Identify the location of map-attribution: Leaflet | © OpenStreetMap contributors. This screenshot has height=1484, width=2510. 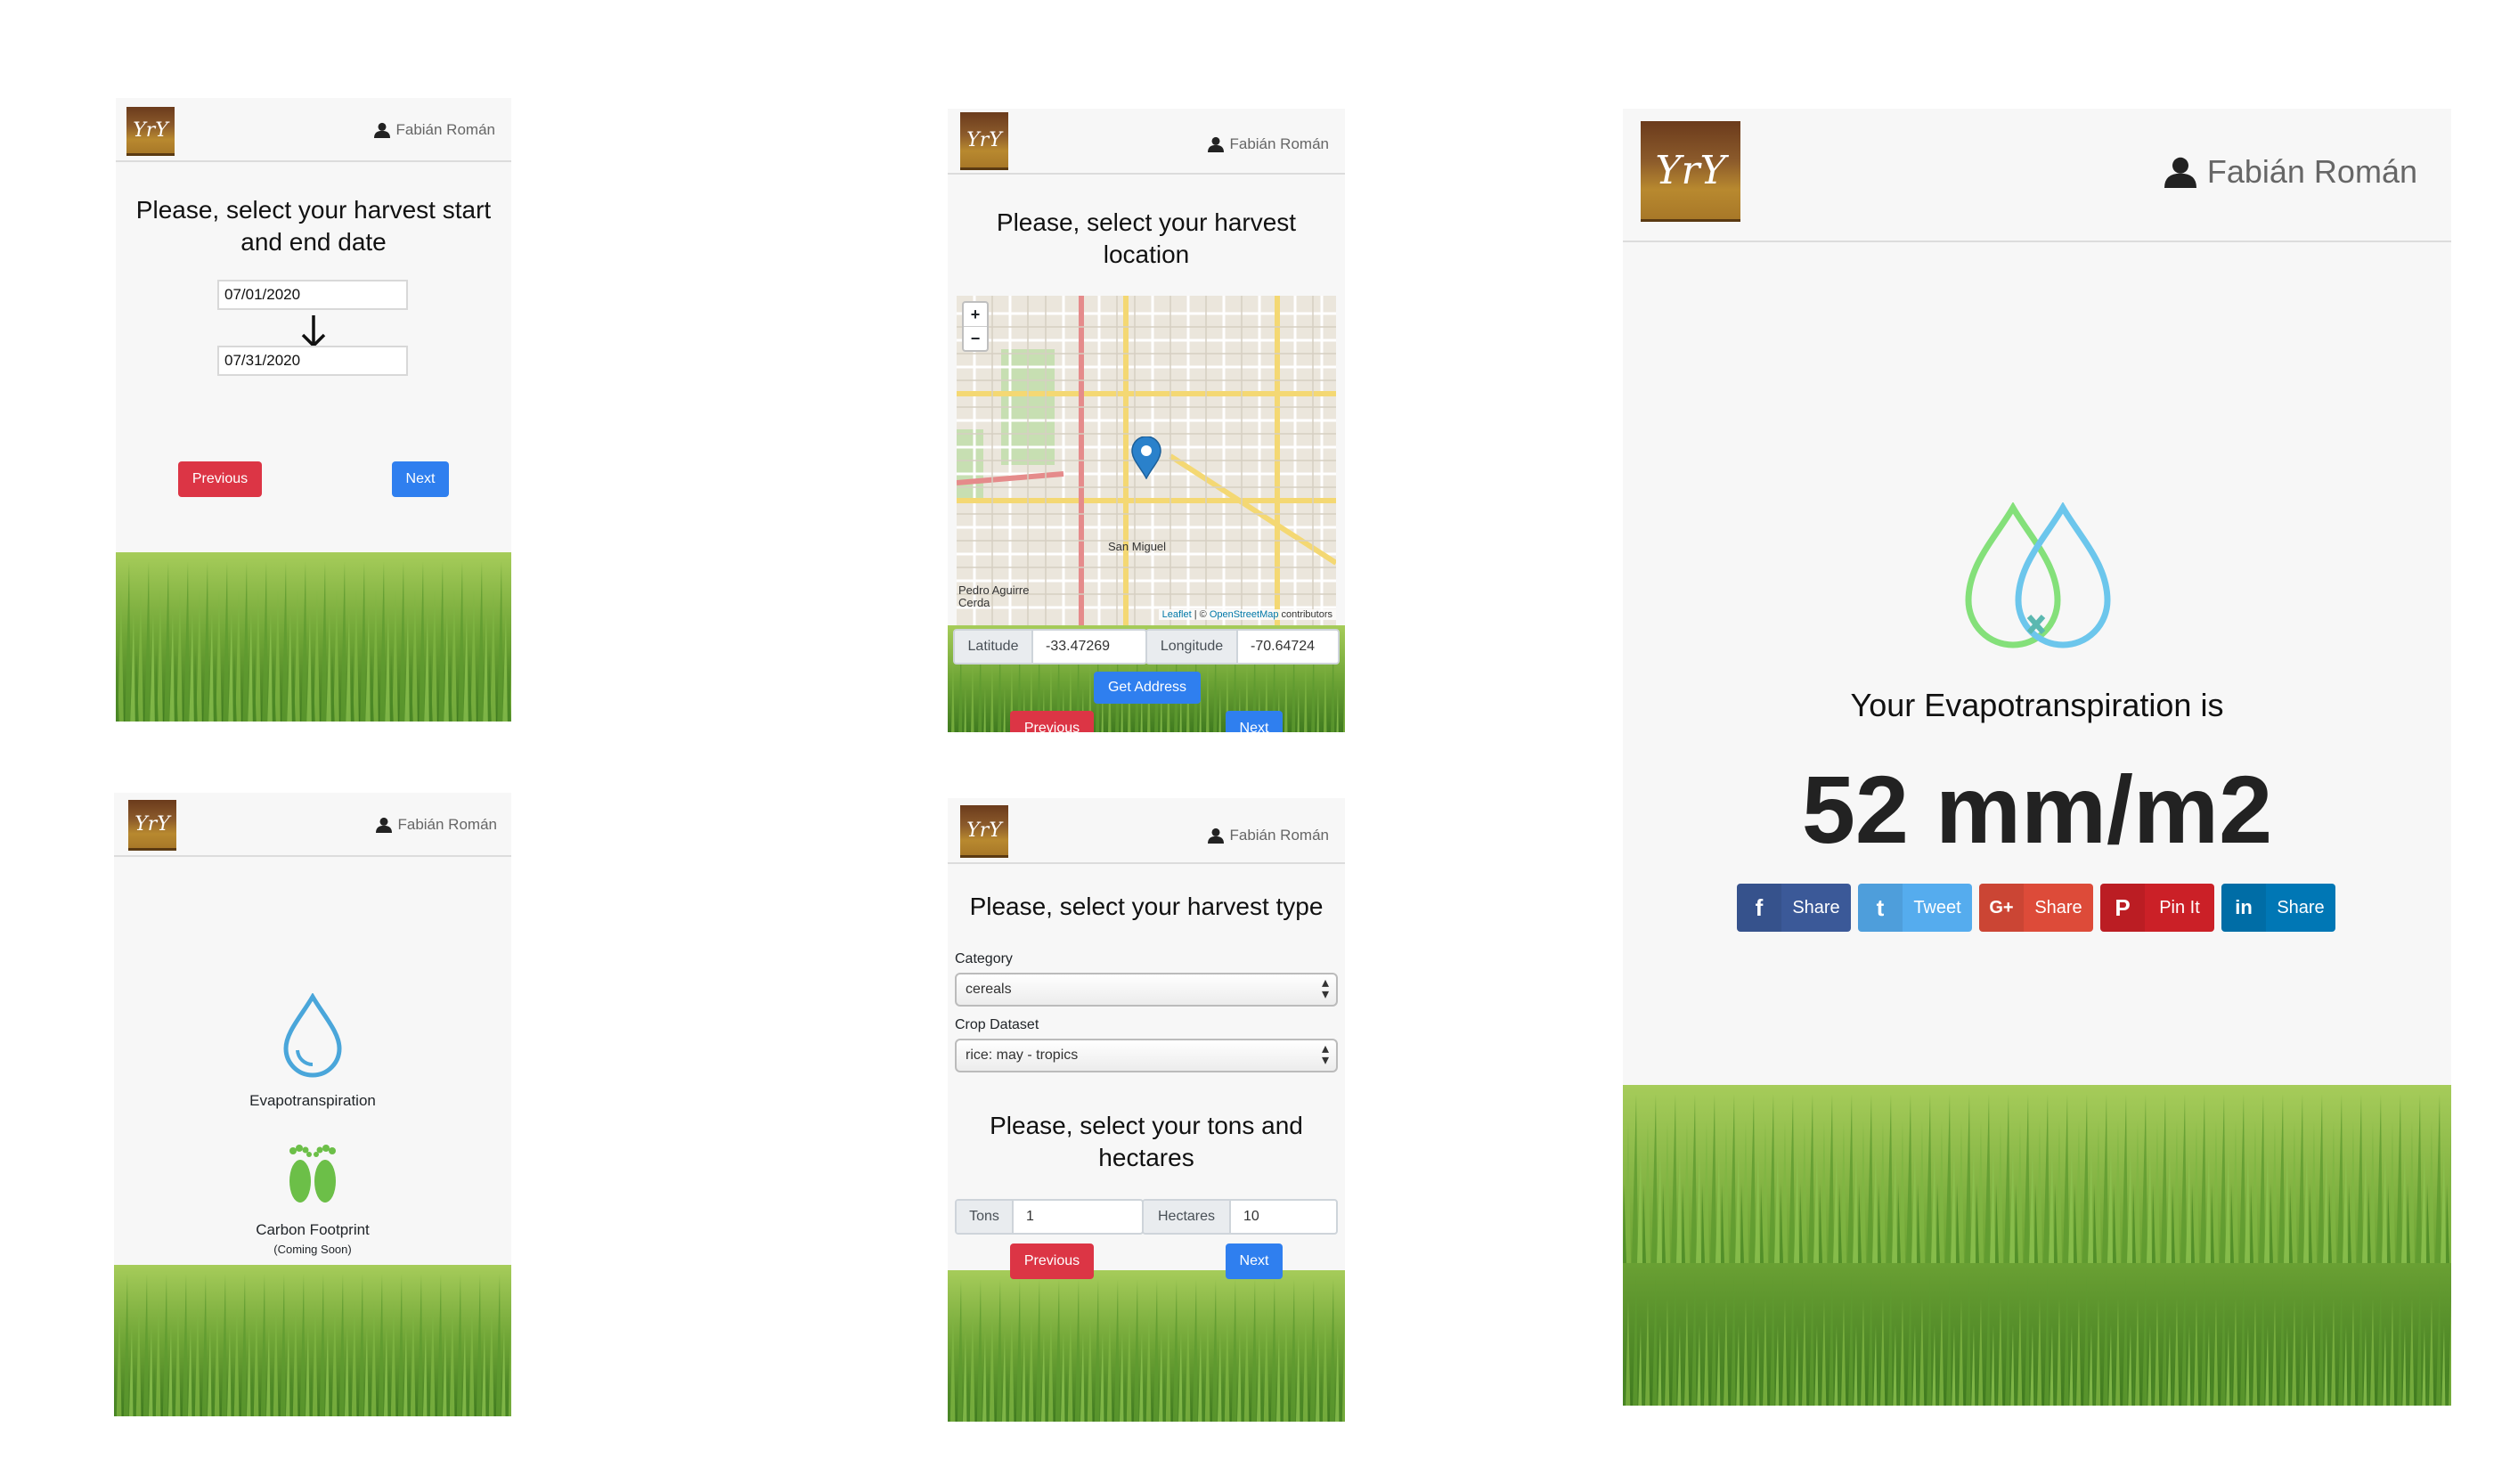
(1247, 615).